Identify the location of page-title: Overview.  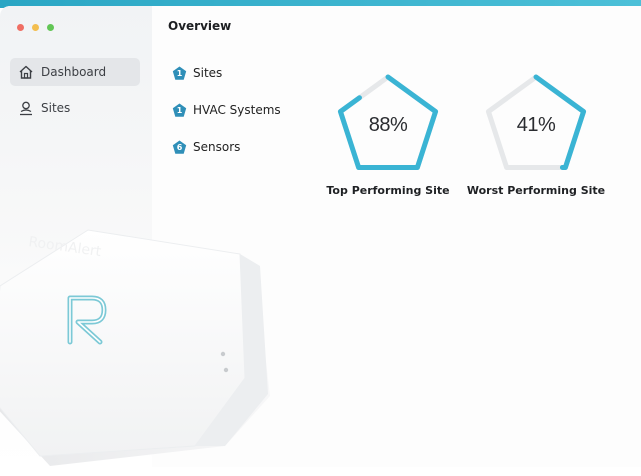
(200, 26).